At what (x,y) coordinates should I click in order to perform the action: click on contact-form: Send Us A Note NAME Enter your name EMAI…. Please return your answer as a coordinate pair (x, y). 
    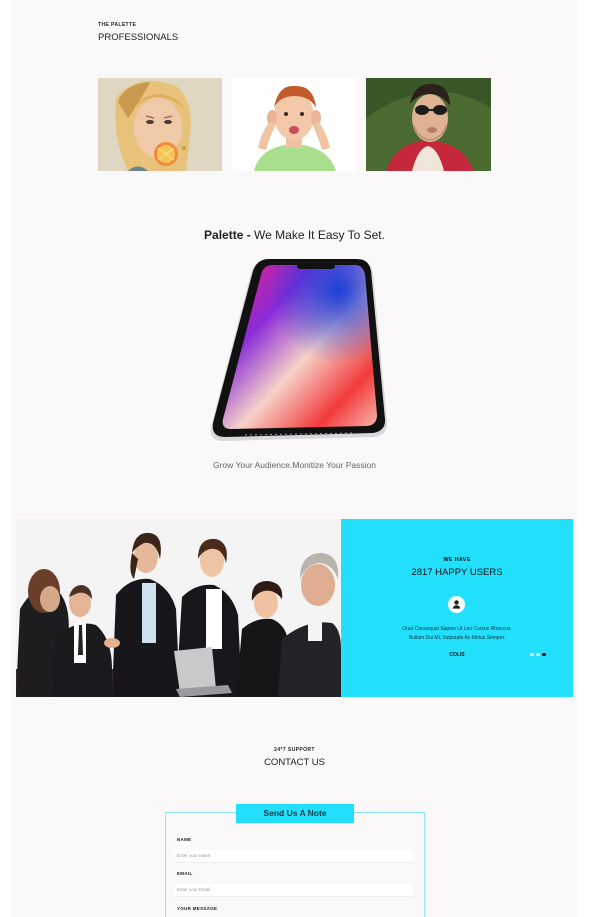
    Looking at the image, I should click on (295, 860).